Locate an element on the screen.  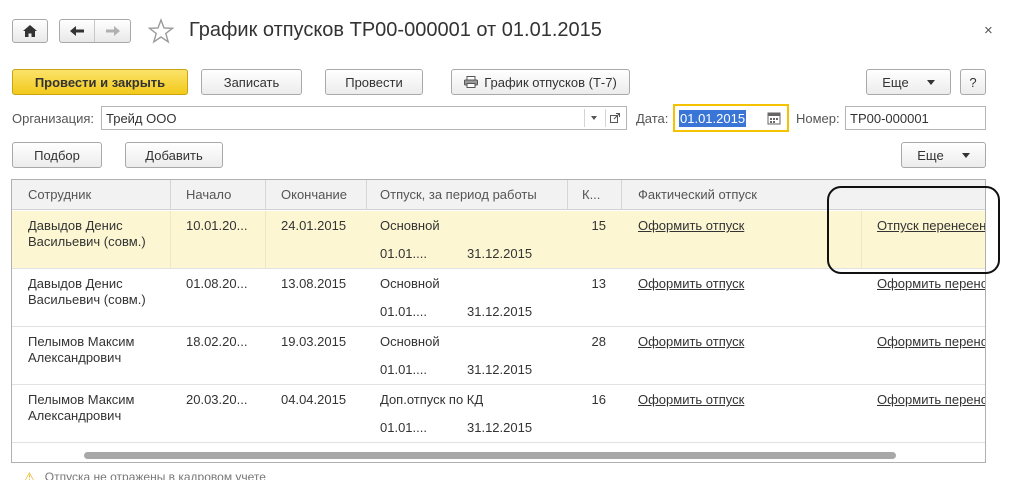
open-external-icon is located at coordinates (614, 118).